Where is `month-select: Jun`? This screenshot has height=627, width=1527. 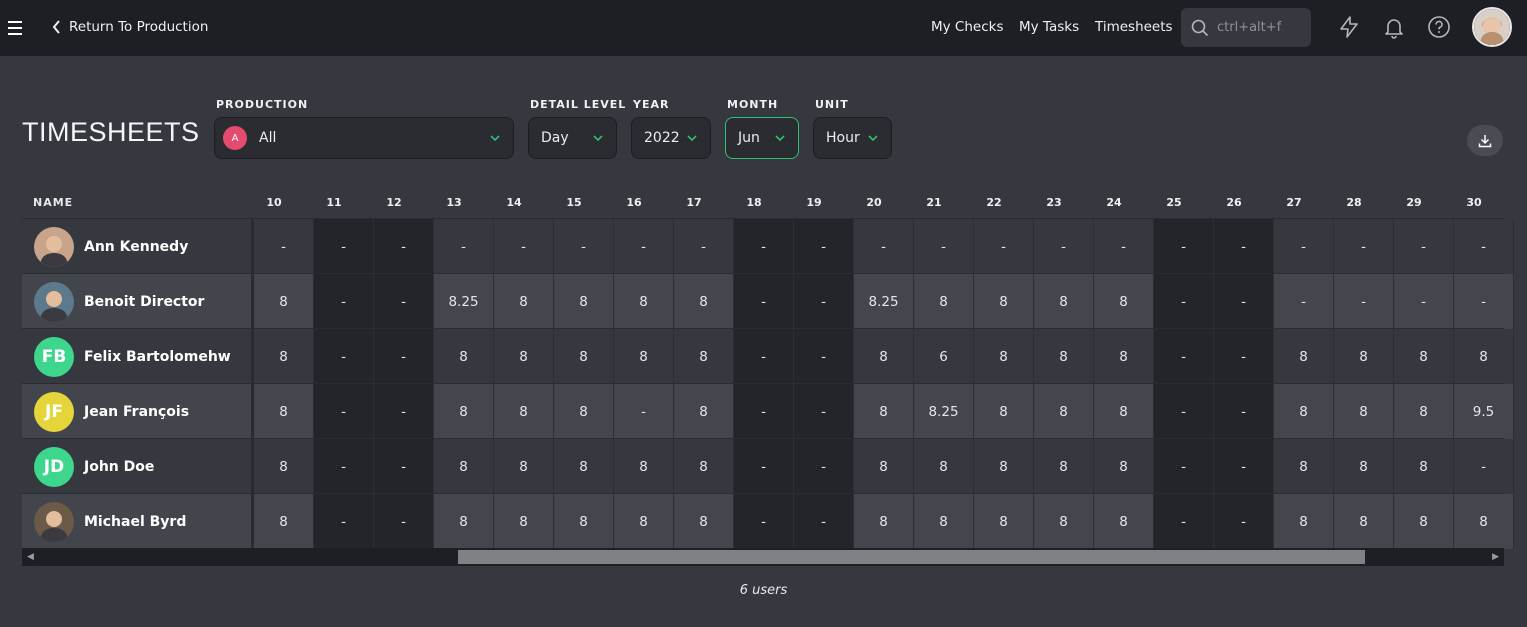
month-select: Jun is located at coordinates (762, 138).